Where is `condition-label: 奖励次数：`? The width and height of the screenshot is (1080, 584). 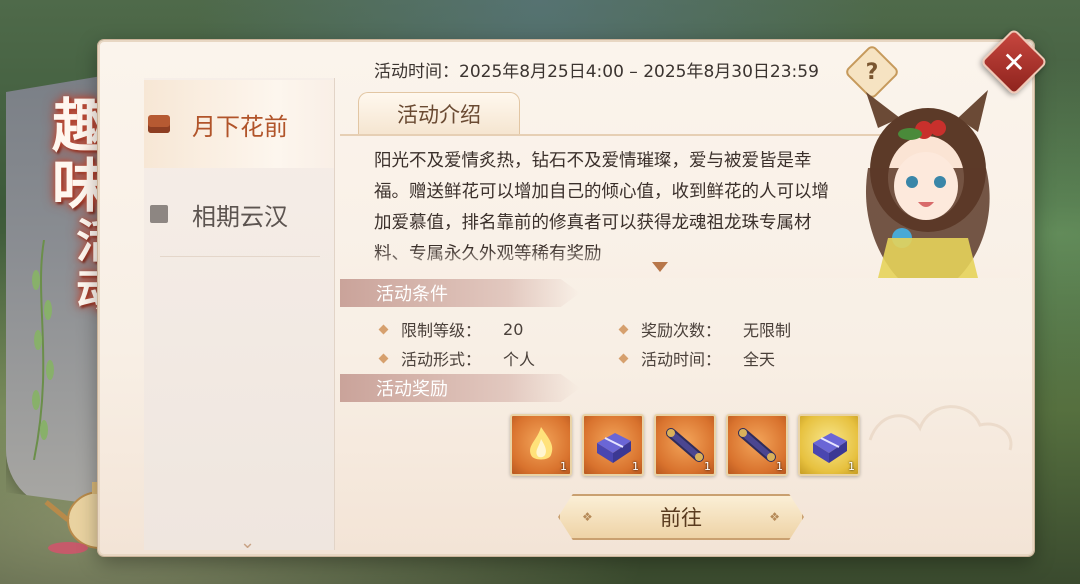 condition-label: 奖励次数： is located at coordinates (681, 330).